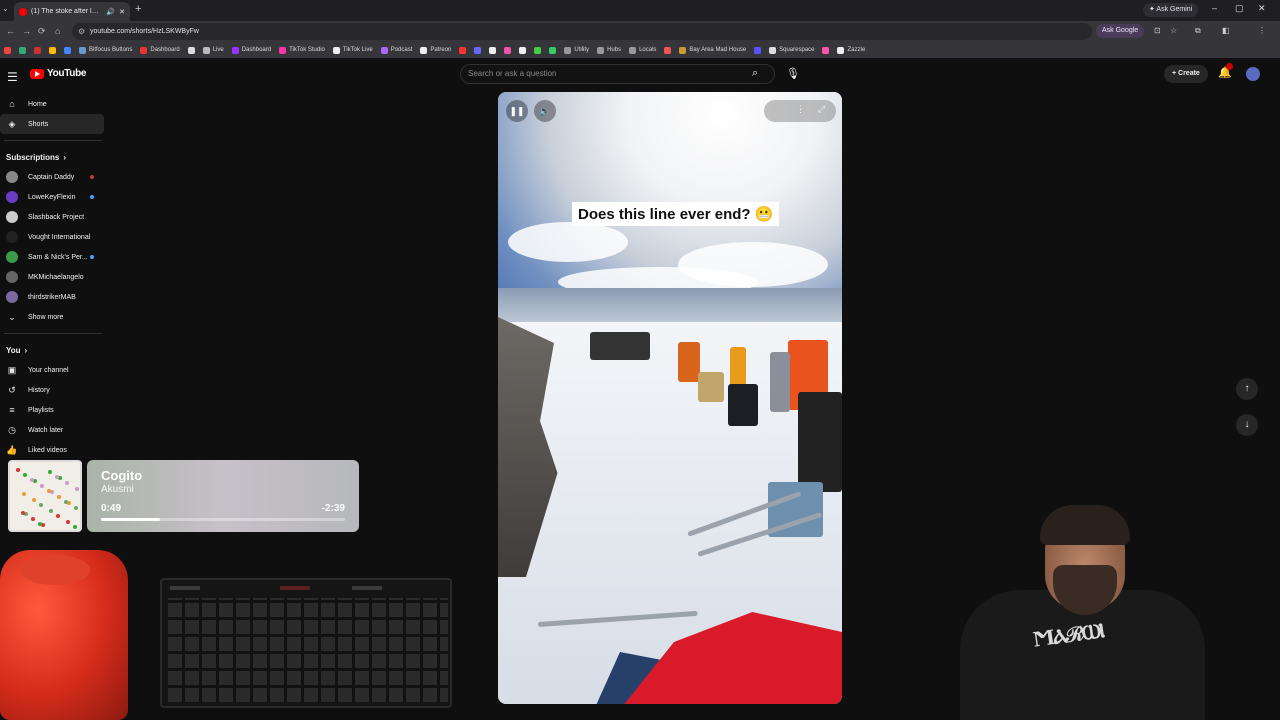 This screenshot has width=1280, height=720. What do you see at coordinates (55, 350) in the screenshot?
I see `you-header: You ›` at bounding box center [55, 350].